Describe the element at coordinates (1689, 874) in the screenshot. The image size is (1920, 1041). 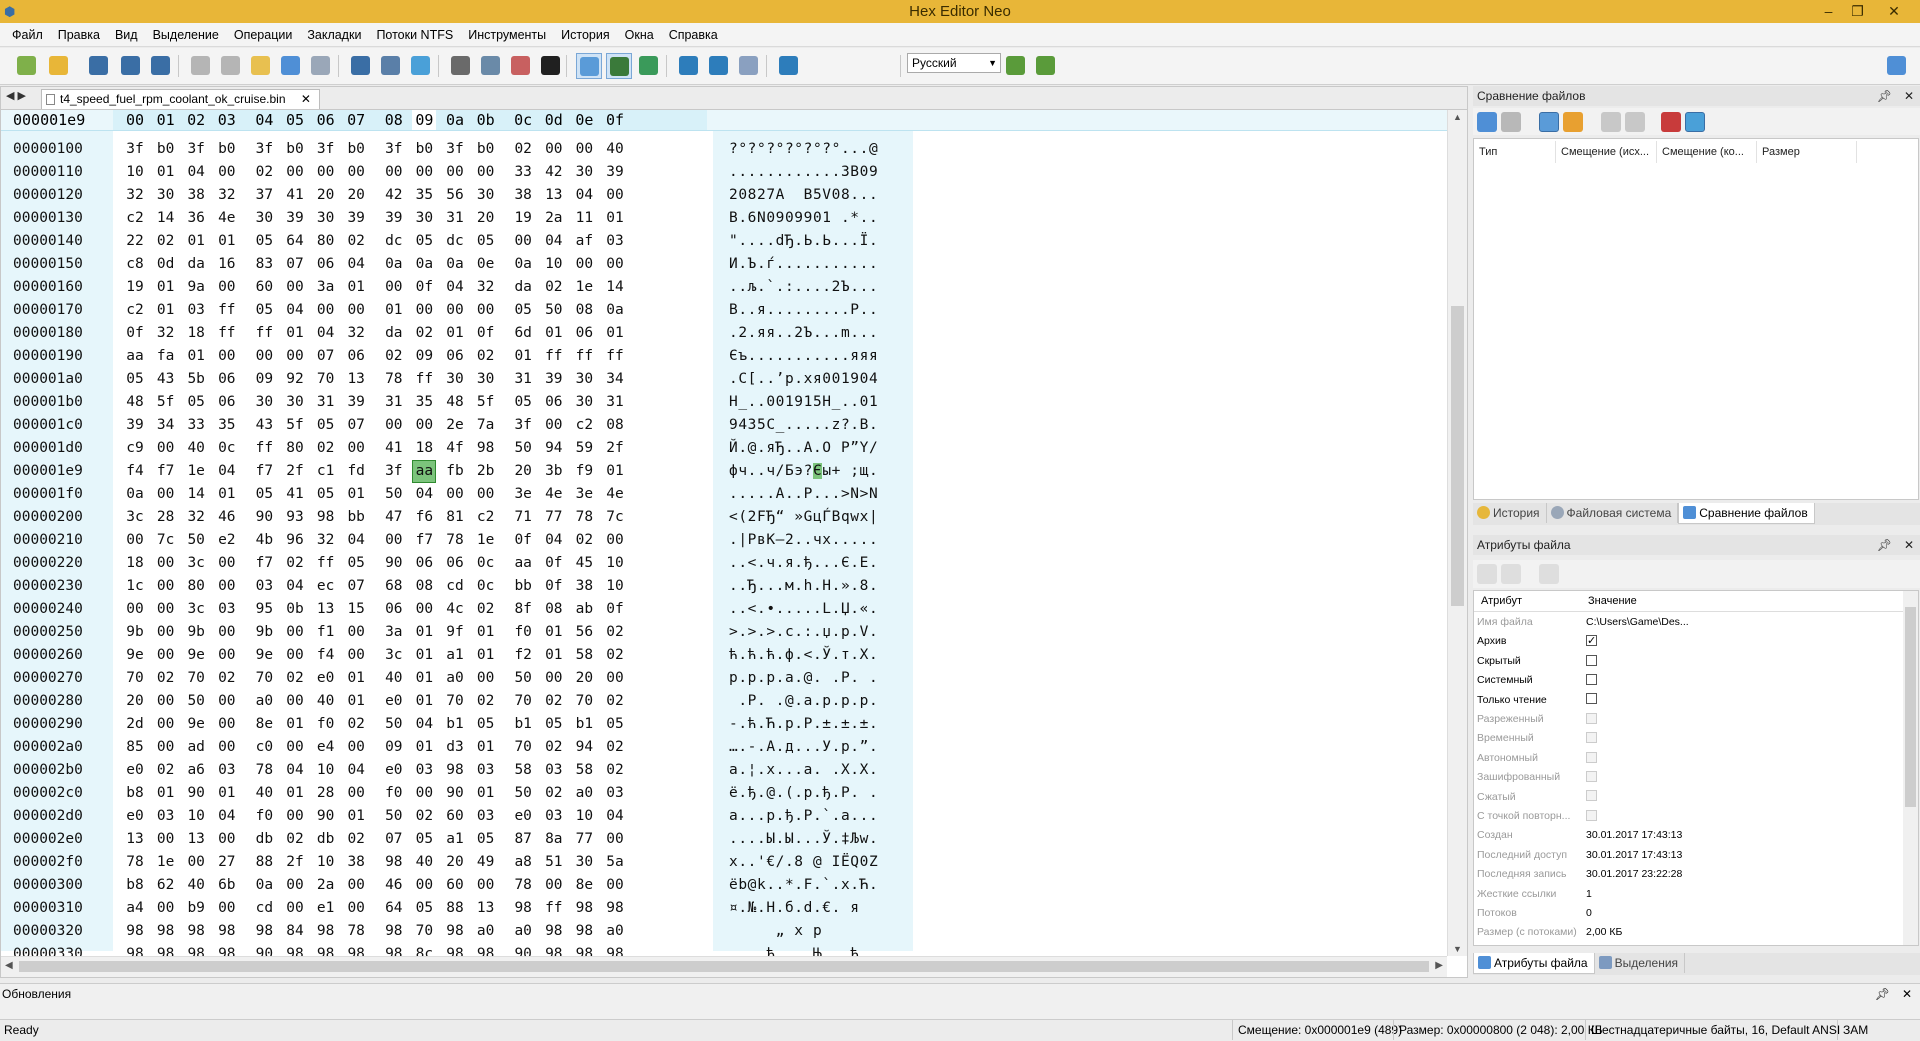
I see `attribute-row: Последняя запись 30.01.2017 23:22:28` at that location.